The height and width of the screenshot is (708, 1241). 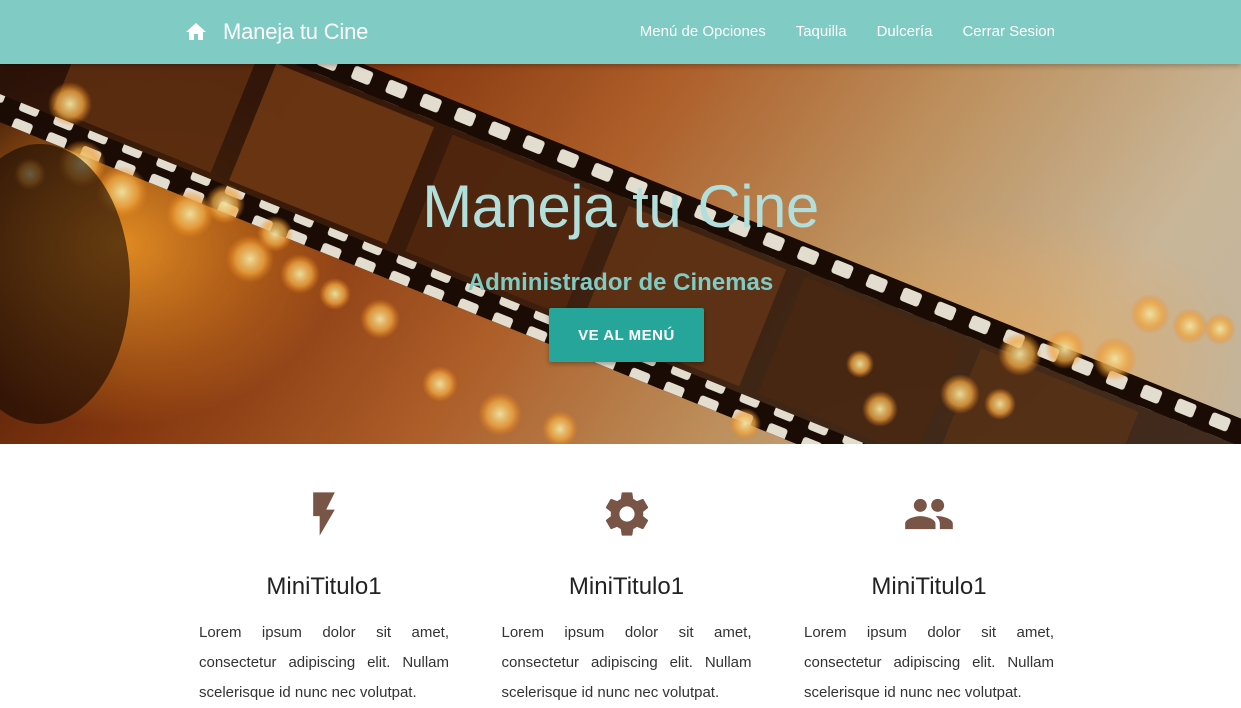 I want to click on go-to-menu-button: VE AL MENÚ, so click(x=626, y=335).